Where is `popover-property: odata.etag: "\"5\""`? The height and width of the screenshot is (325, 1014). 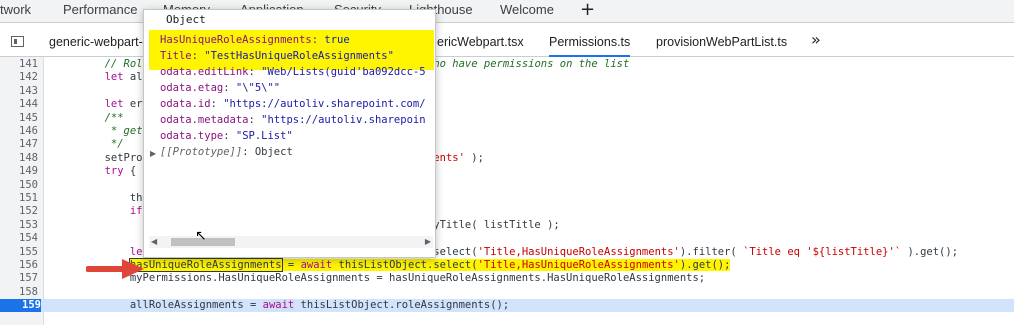
popover-property: odata.etag: "\"5\"" is located at coordinates (220, 88).